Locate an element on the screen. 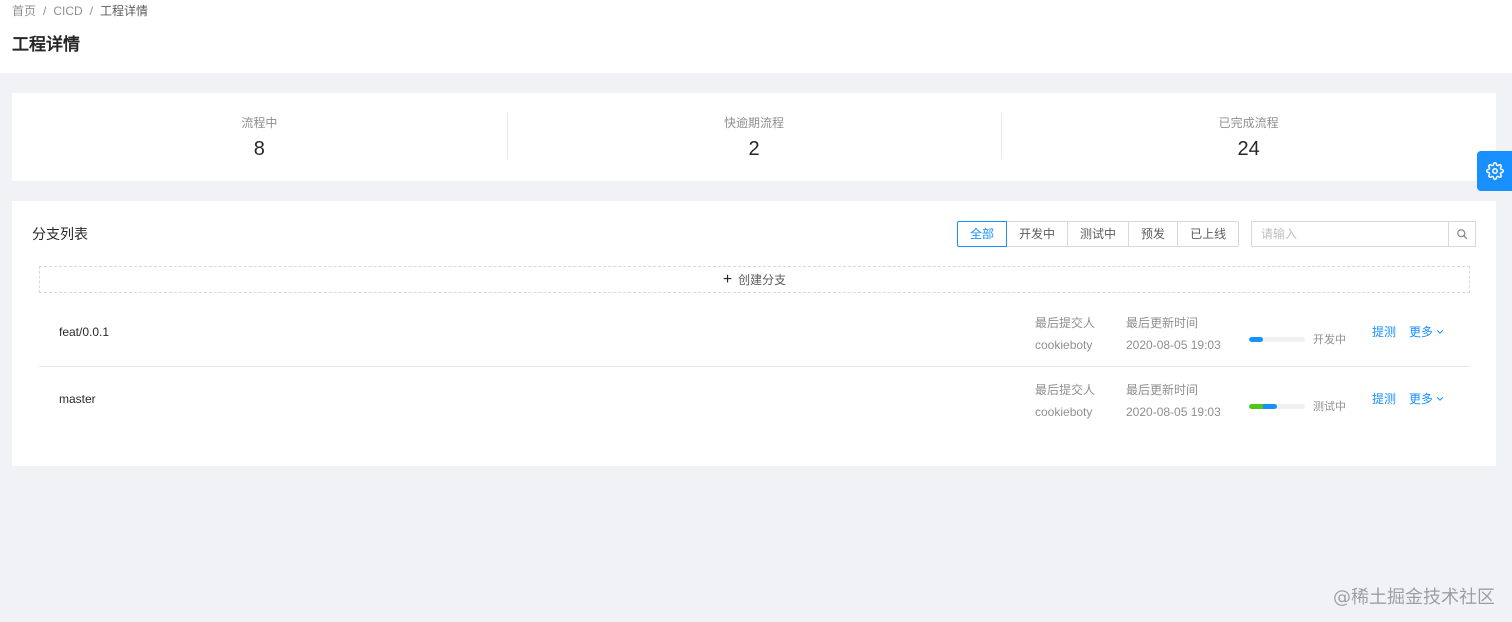 This screenshot has width=1512, height=622. status-filter-group: 全部 开发中 测试中 预发 已上线 is located at coordinates (1098, 234).